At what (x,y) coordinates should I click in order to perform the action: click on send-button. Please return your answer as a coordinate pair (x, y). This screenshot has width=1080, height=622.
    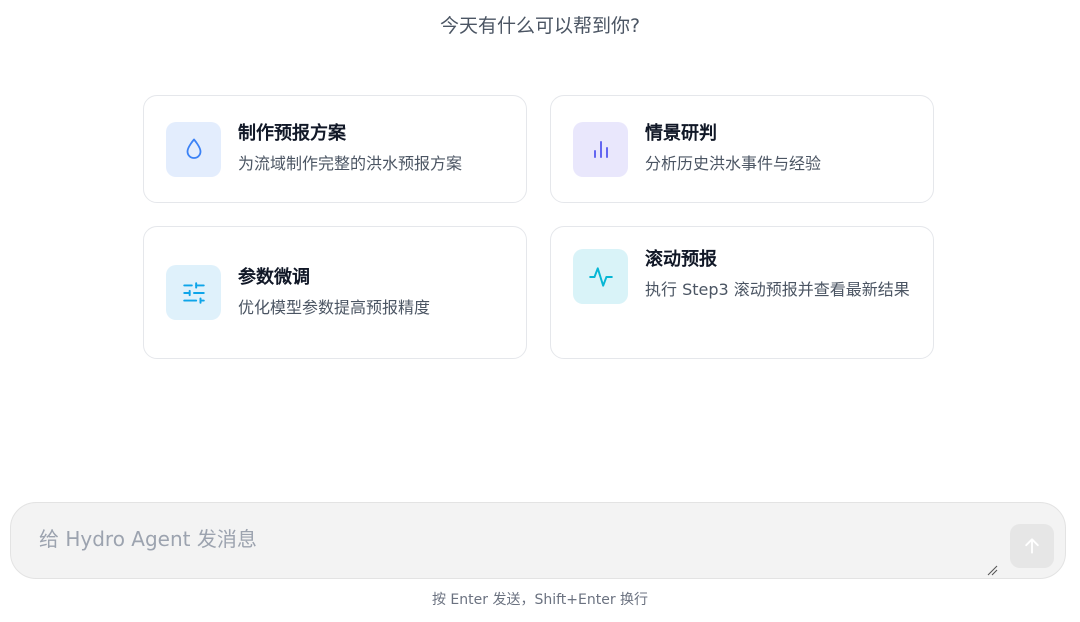
    Looking at the image, I should click on (1032, 546).